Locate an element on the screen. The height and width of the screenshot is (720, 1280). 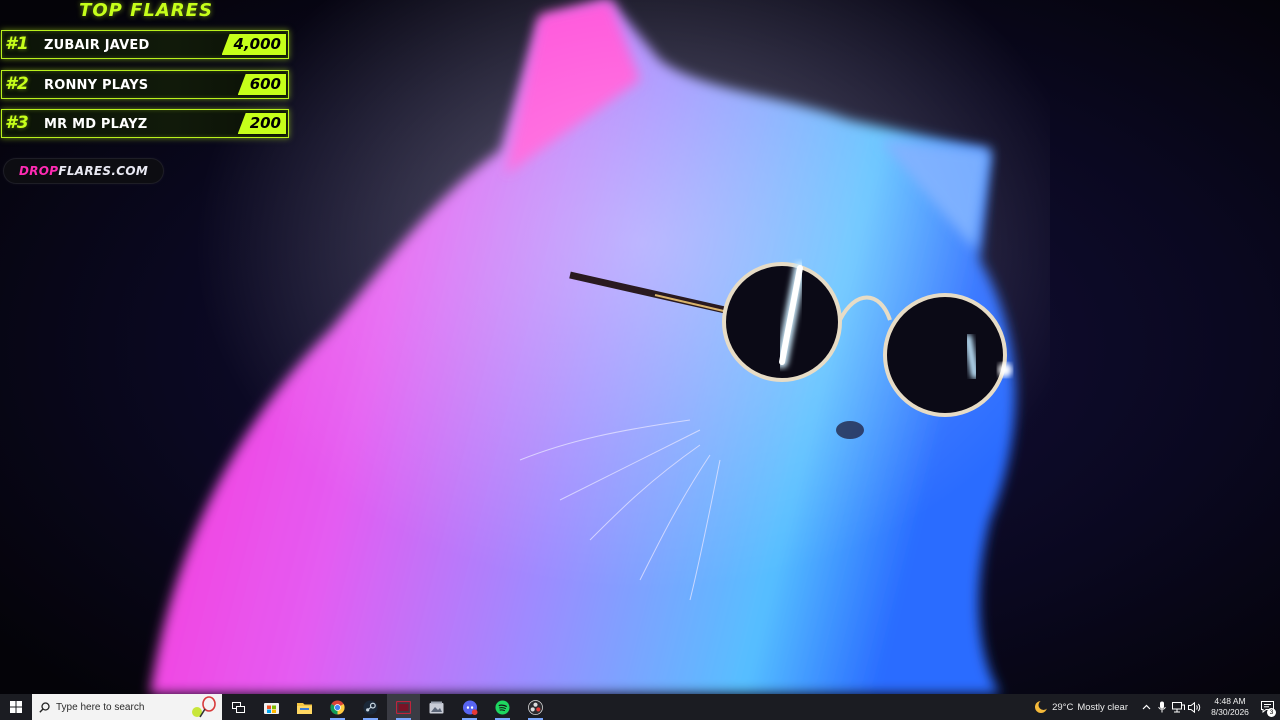
leaderboard-name: MR MD PLAYZ is located at coordinates (96, 124).